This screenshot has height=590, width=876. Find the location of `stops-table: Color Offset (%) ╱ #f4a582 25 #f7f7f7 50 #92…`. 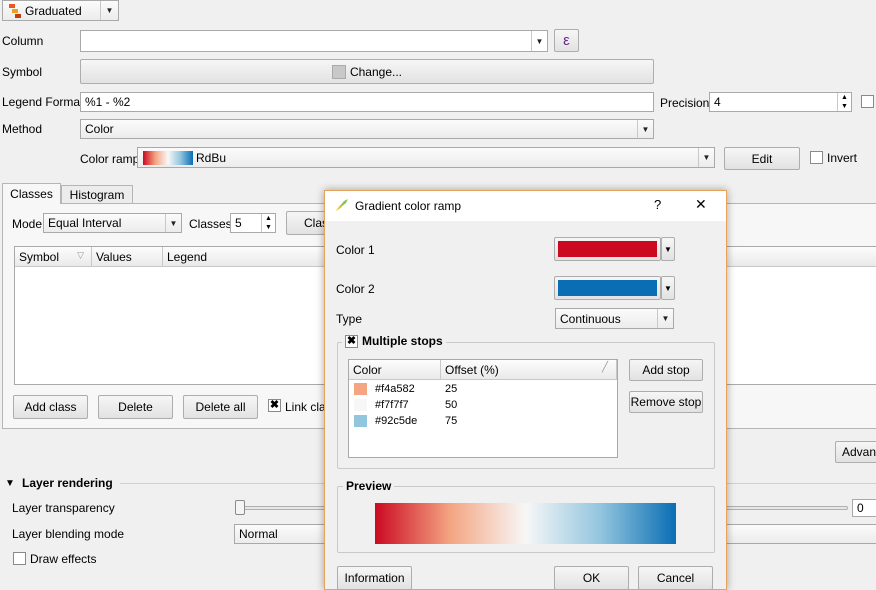

stops-table: Color Offset (%) ╱ #f4a582 25 #f7f7f7 50 #92… is located at coordinates (483, 408).